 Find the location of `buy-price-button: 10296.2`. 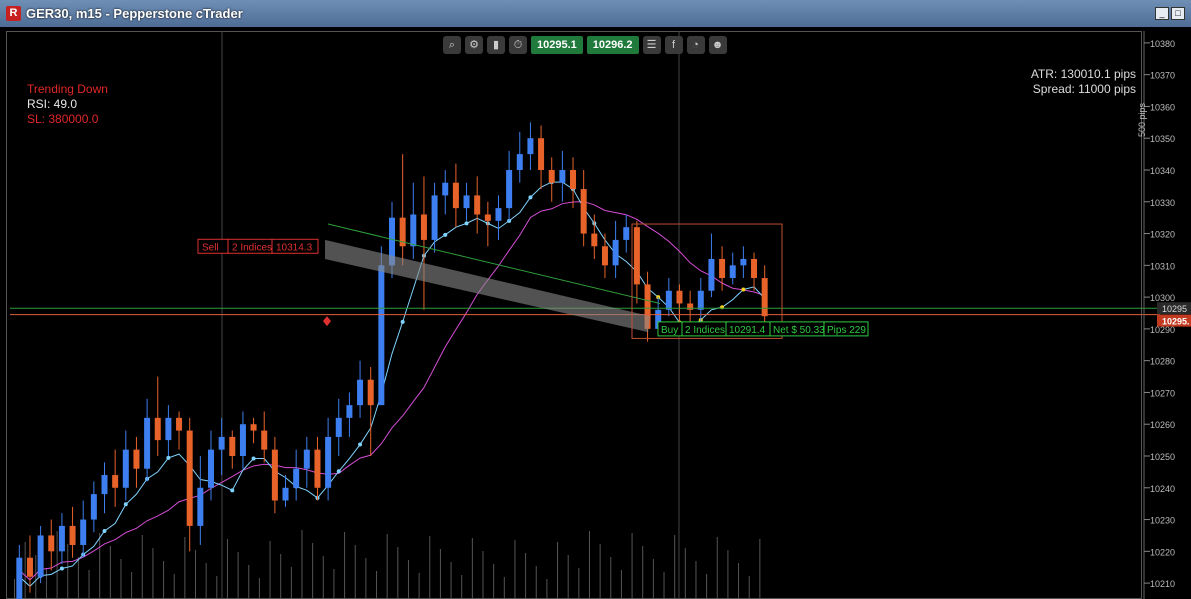

buy-price-button: 10296.2 is located at coordinates (612, 45).